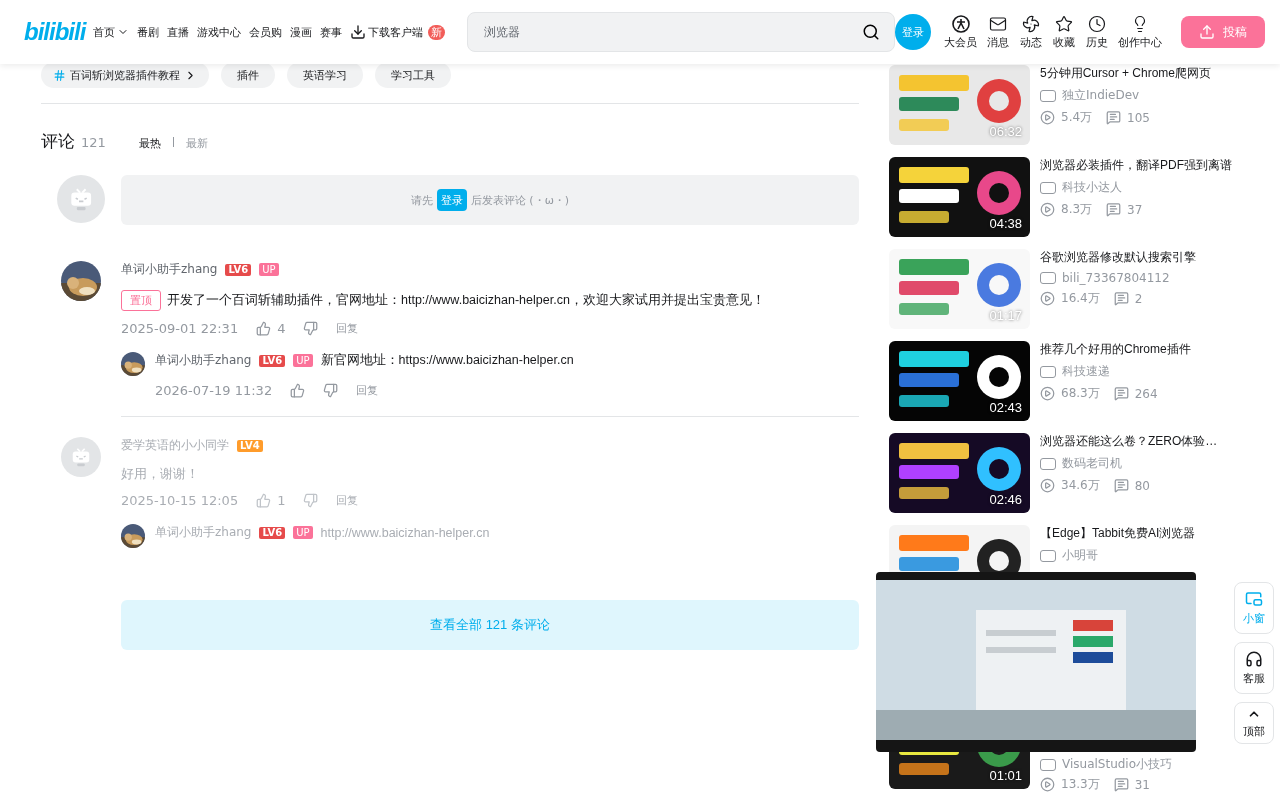 This screenshot has width=1280, height=800. What do you see at coordinates (160, 474) in the screenshot?
I see `comment-text: 好用，谢谢！` at bounding box center [160, 474].